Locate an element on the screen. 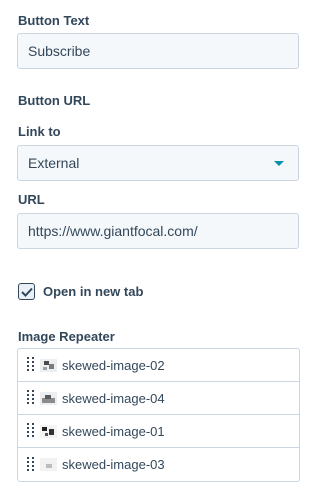 The width and height of the screenshot is (320, 489). checkmark-icon is located at coordinates (26, 292).